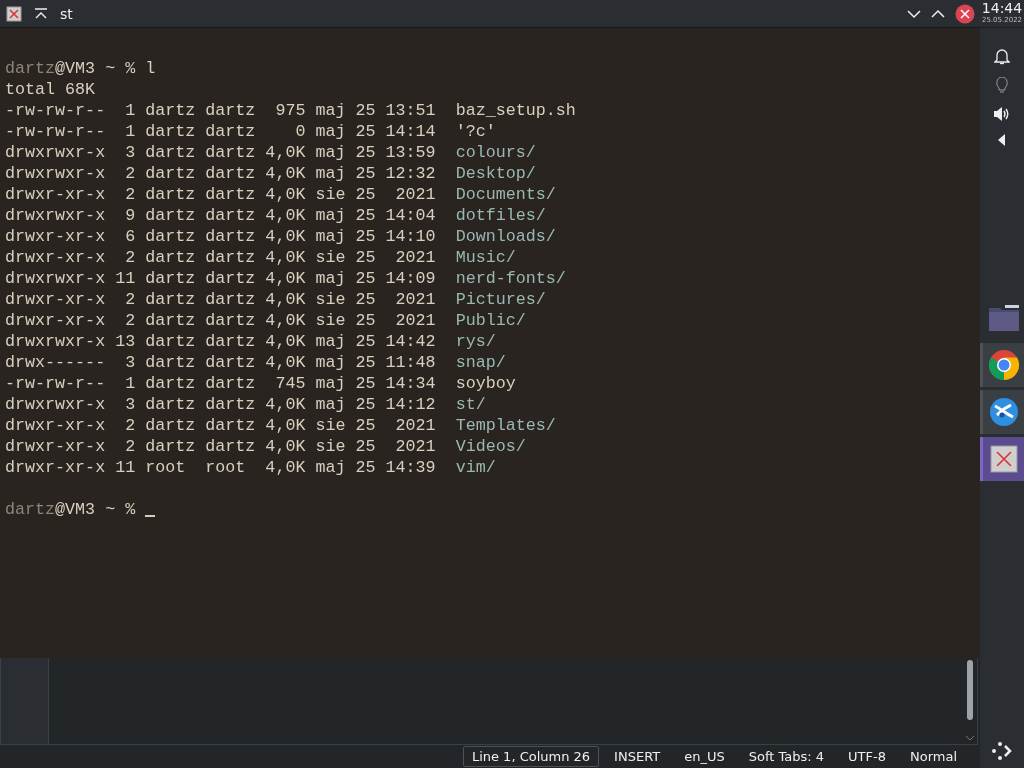 This screenshot has width=1024, height=768. Describe the element at coordinates (505, 236) in the screenshot. I see `directory-name: Downloads/` at that location.